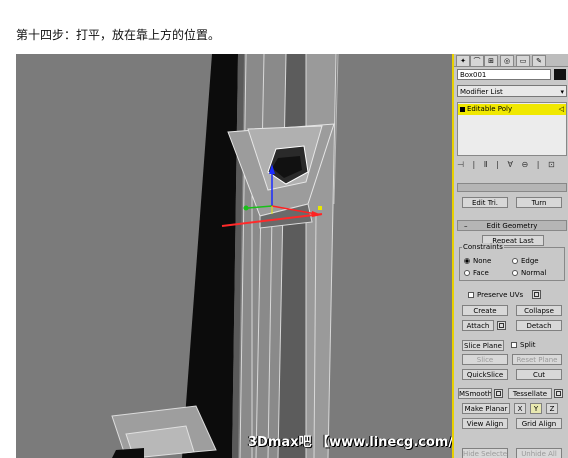 This screenshot has height=458, width=568. I want to click on quickslice-button: QuickSlice, so click(485, 374).